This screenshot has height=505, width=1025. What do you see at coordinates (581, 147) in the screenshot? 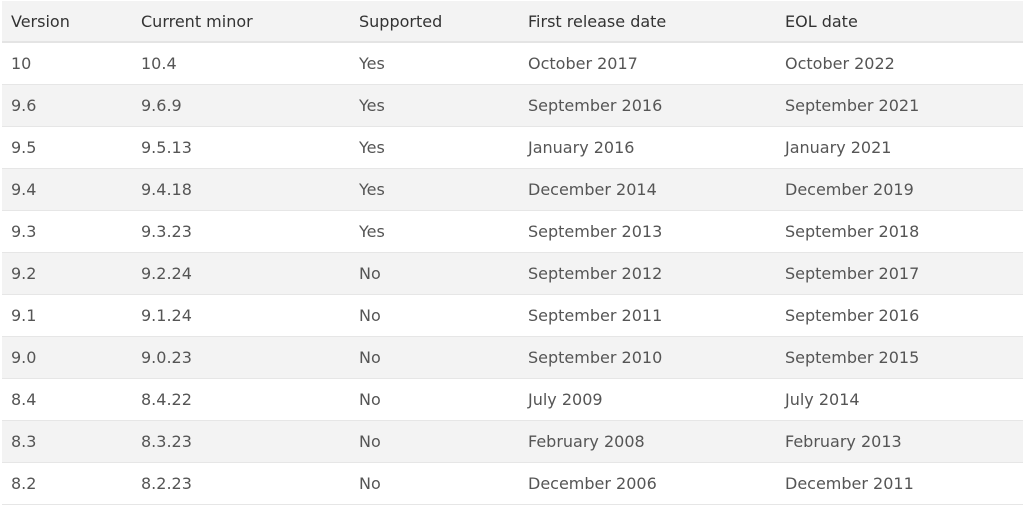
I see `cell-first-release-date: January 2016` at bounding box center [581, 147].